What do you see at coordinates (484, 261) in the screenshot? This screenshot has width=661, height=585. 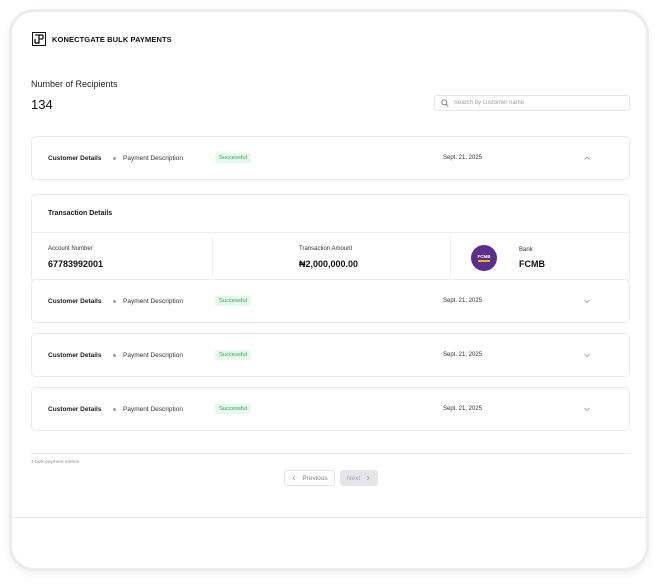 I see `bank-logo-bar` at bounding box center [484, 261].